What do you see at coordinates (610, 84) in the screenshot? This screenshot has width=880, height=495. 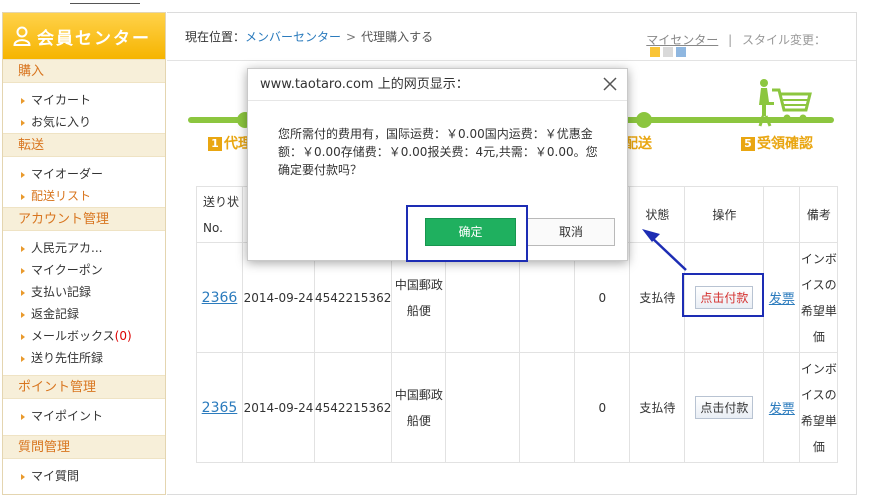 I see `close-icon` at bounding box center [610, 84].